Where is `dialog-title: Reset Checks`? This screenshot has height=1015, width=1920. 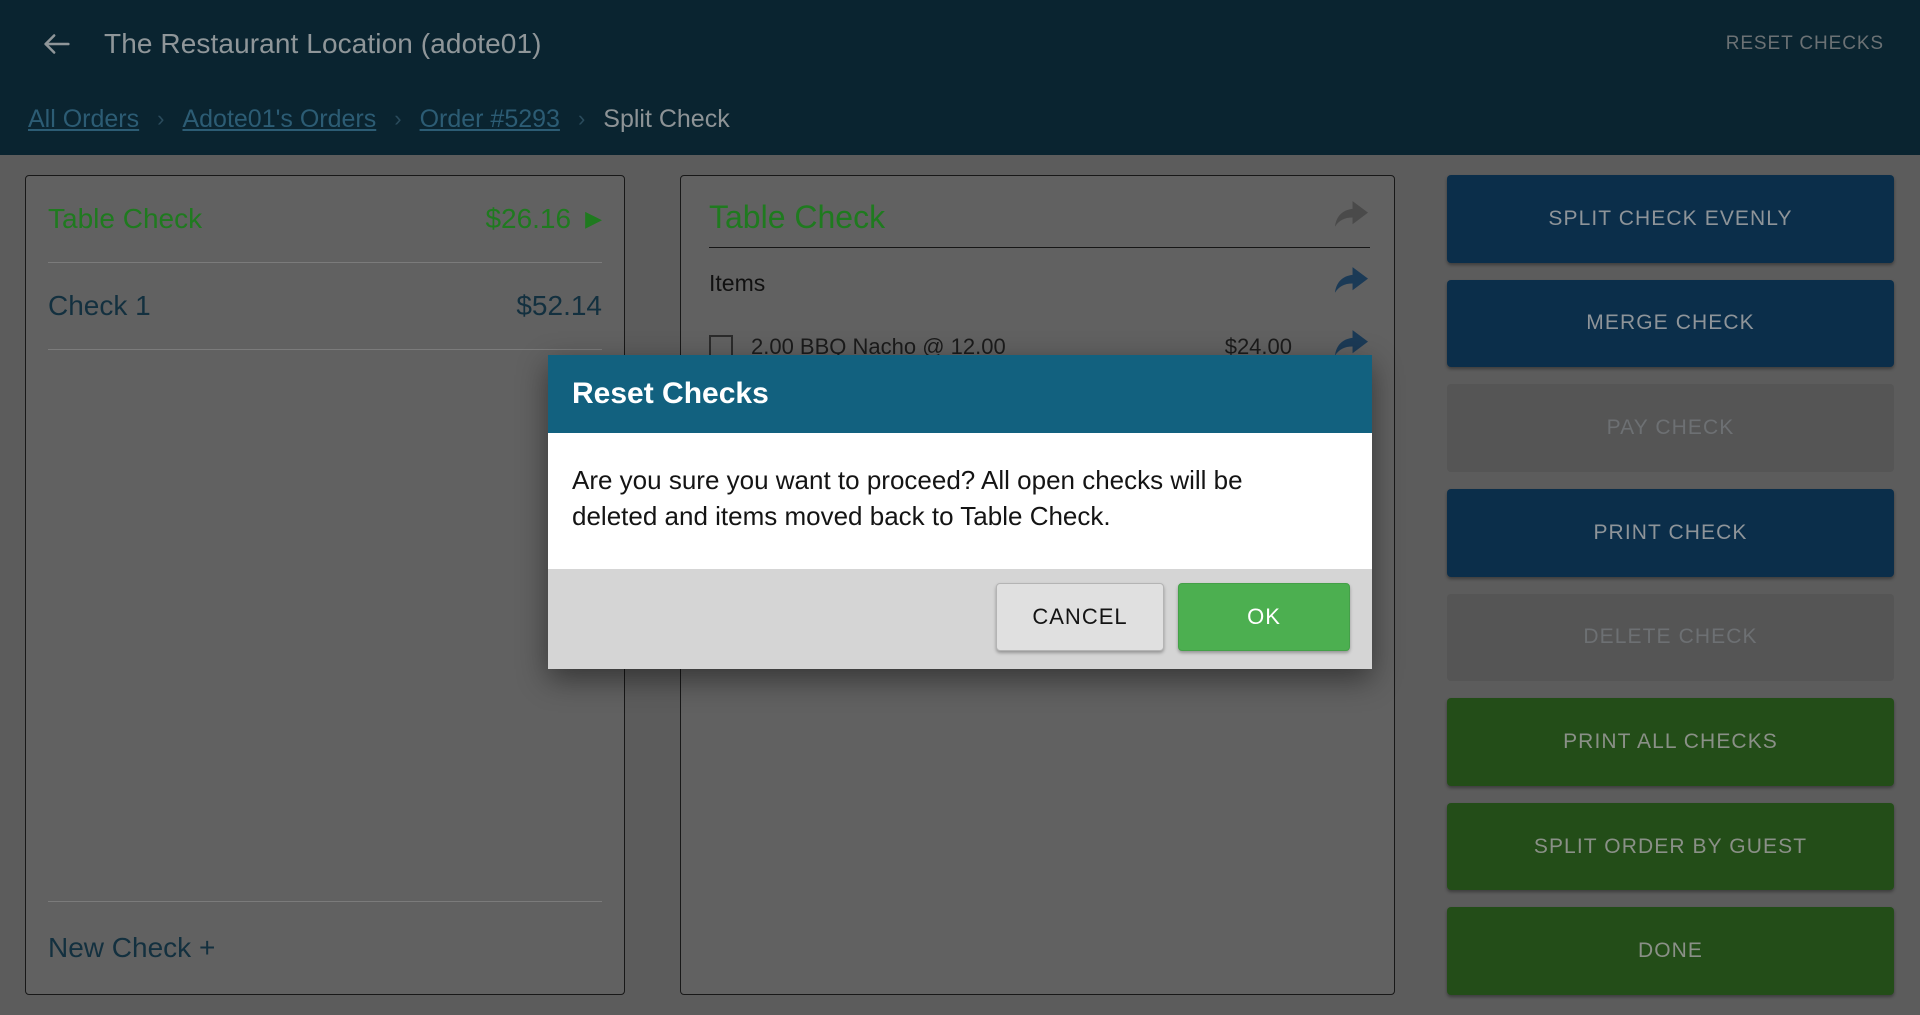 dialog-title: Reset Checks is located at coordinates (670, 393).